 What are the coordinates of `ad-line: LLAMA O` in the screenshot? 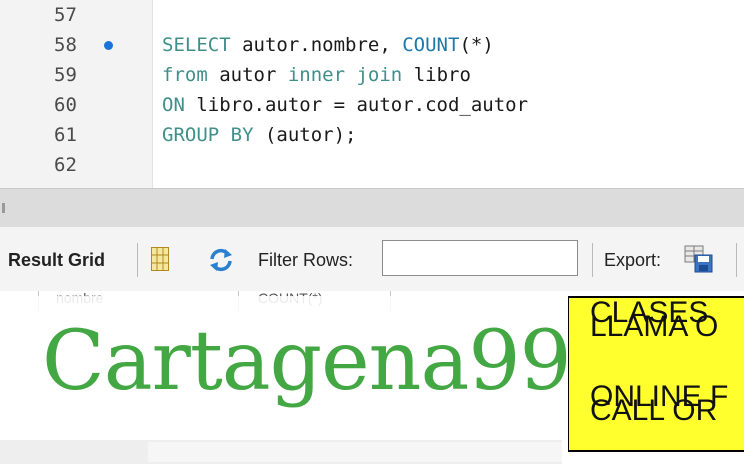 It's located at (654, 326).